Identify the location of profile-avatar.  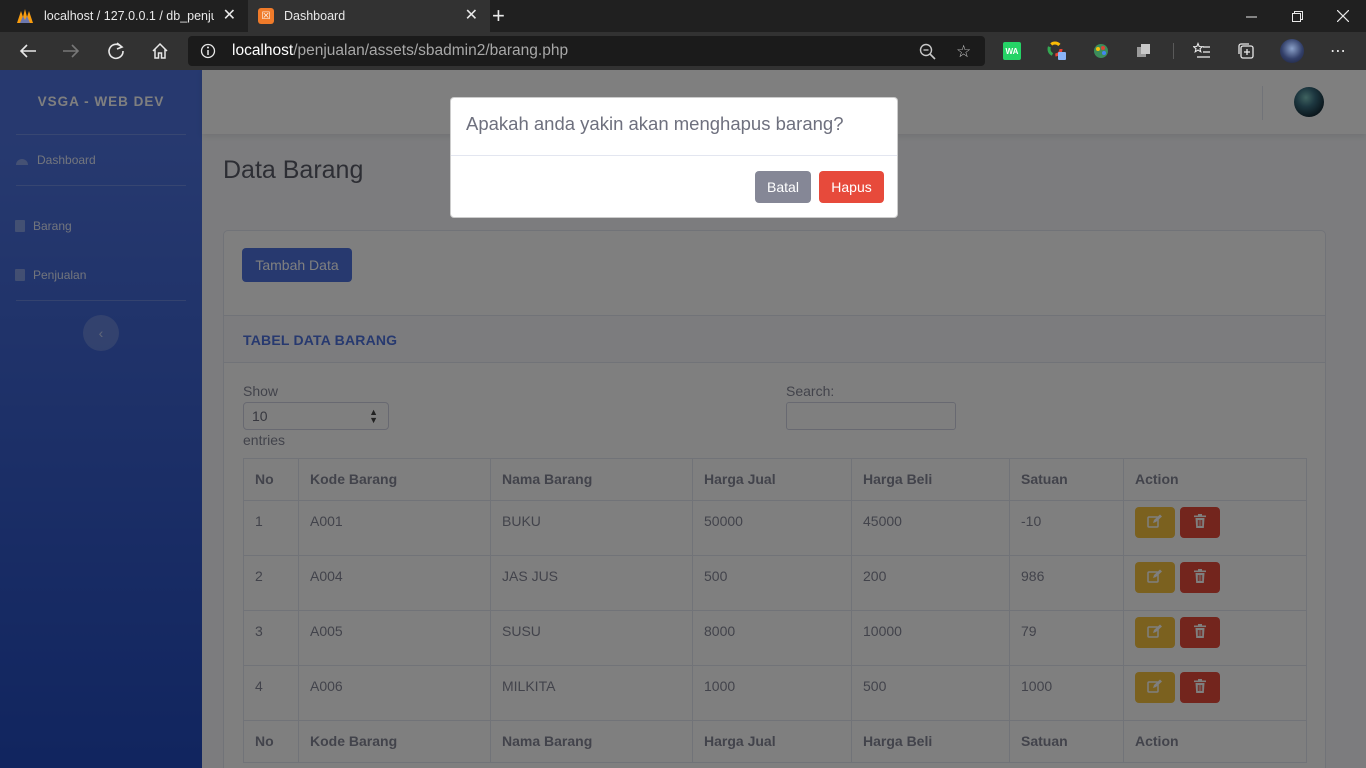
(1292, 51).